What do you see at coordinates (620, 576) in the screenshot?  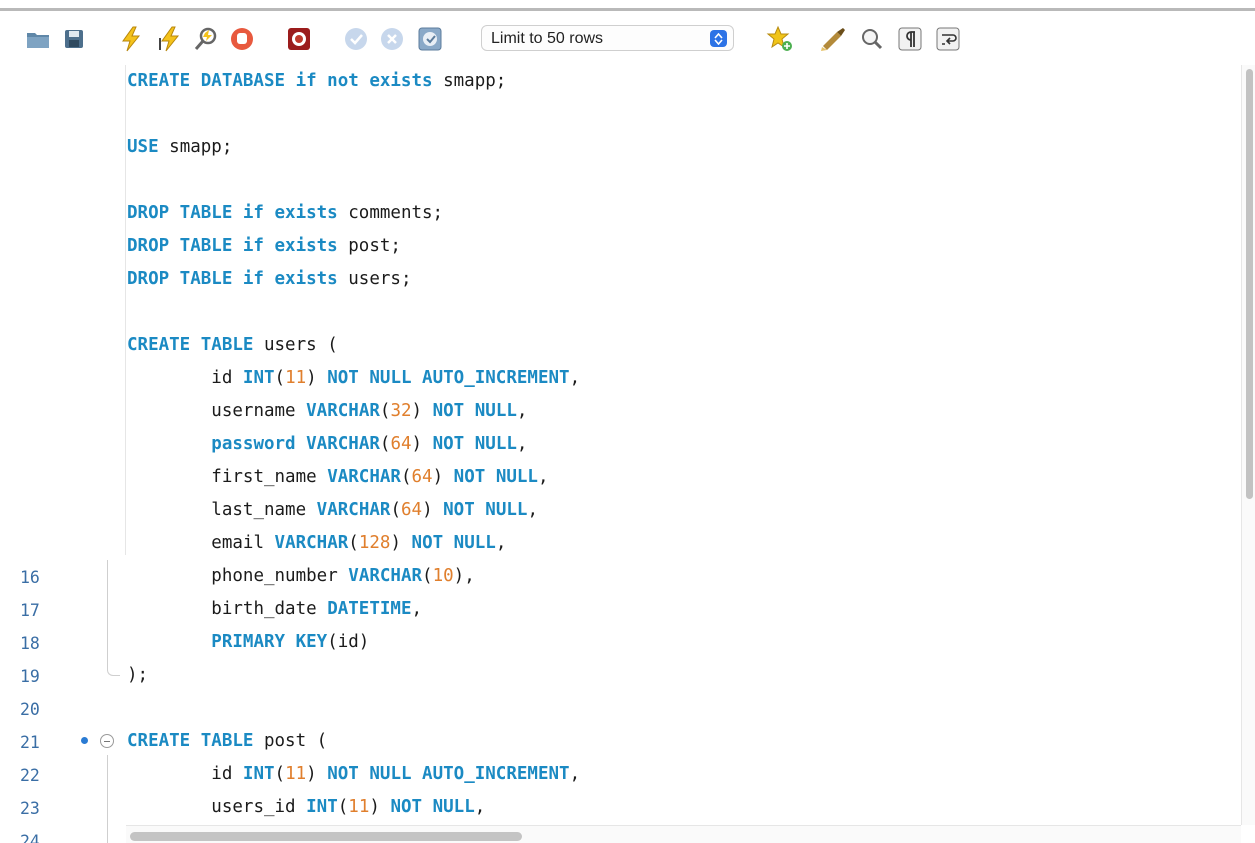 I see `code-line: 16 phone_number VARCHAR(10),` at bounding box center [620, 576].